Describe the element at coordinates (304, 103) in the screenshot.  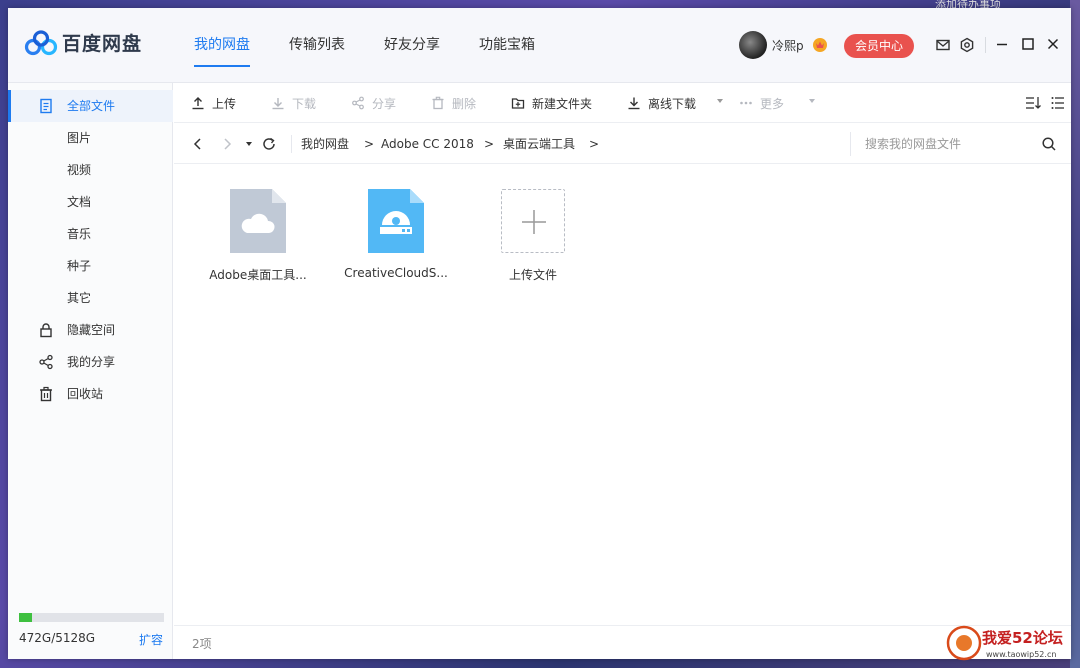
I see `download-label: 下载` at that location.